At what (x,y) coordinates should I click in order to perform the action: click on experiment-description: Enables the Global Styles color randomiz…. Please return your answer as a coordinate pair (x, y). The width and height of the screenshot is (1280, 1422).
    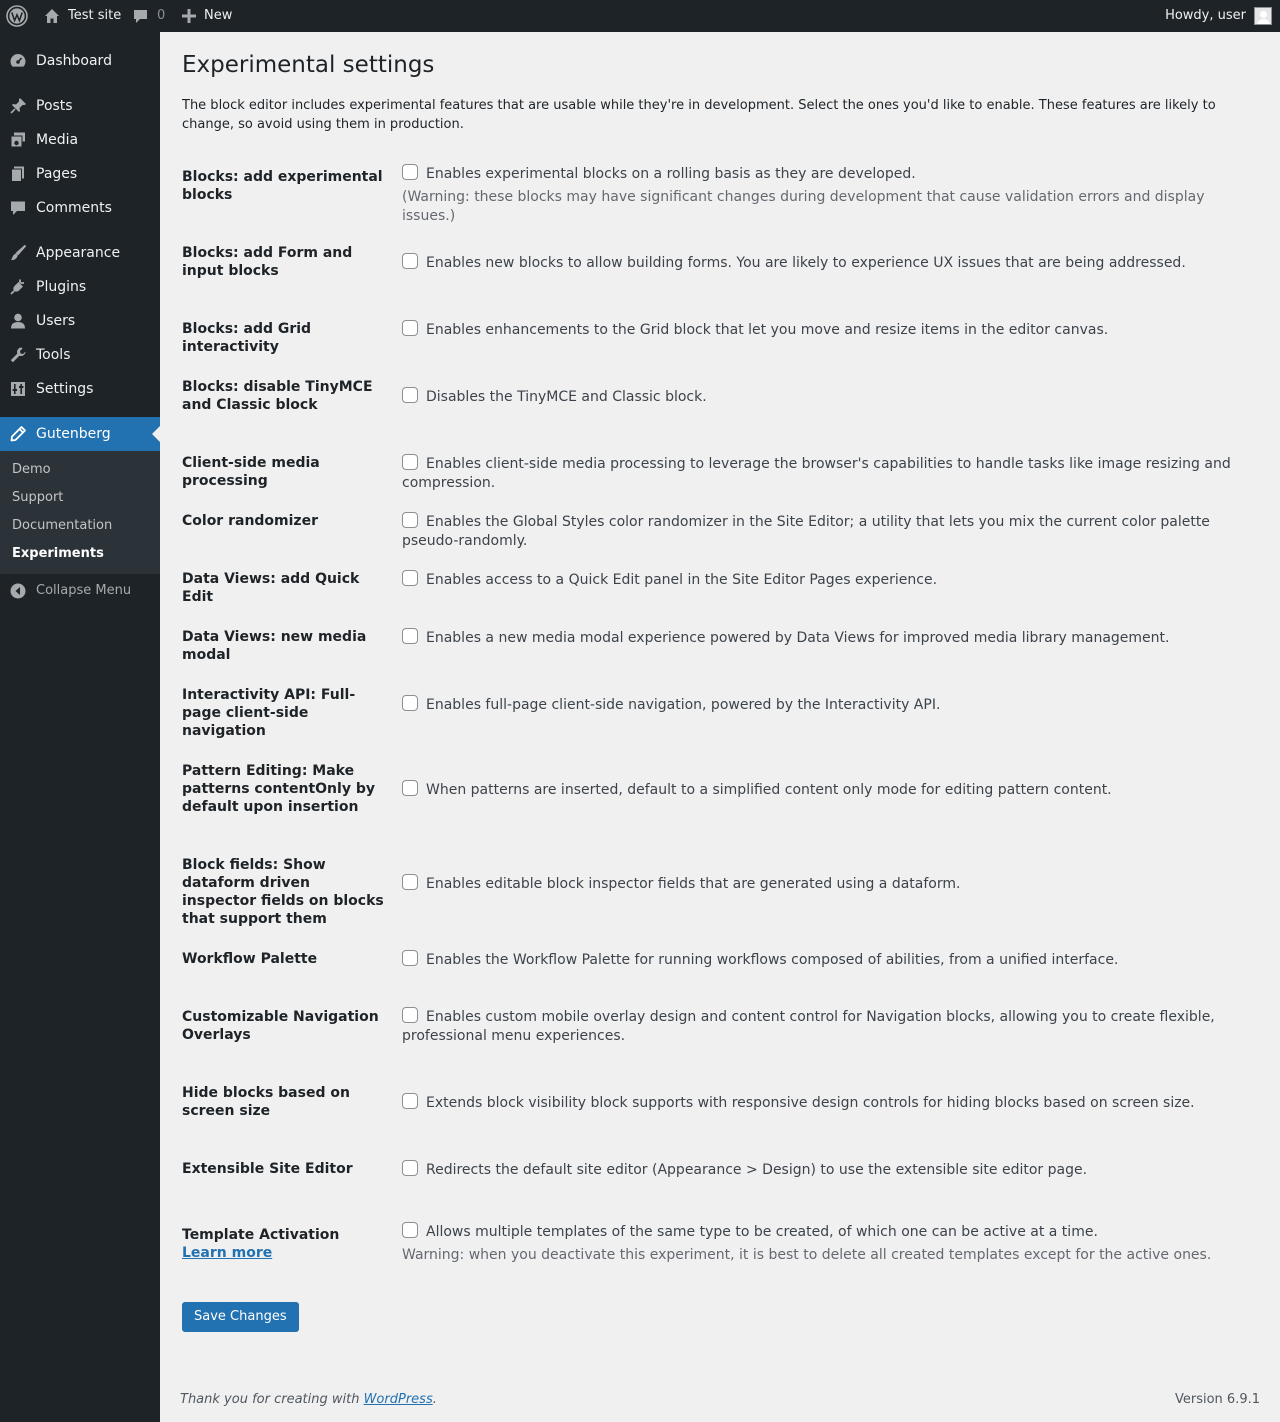
    Looking at the image, I should click on (806, 531).